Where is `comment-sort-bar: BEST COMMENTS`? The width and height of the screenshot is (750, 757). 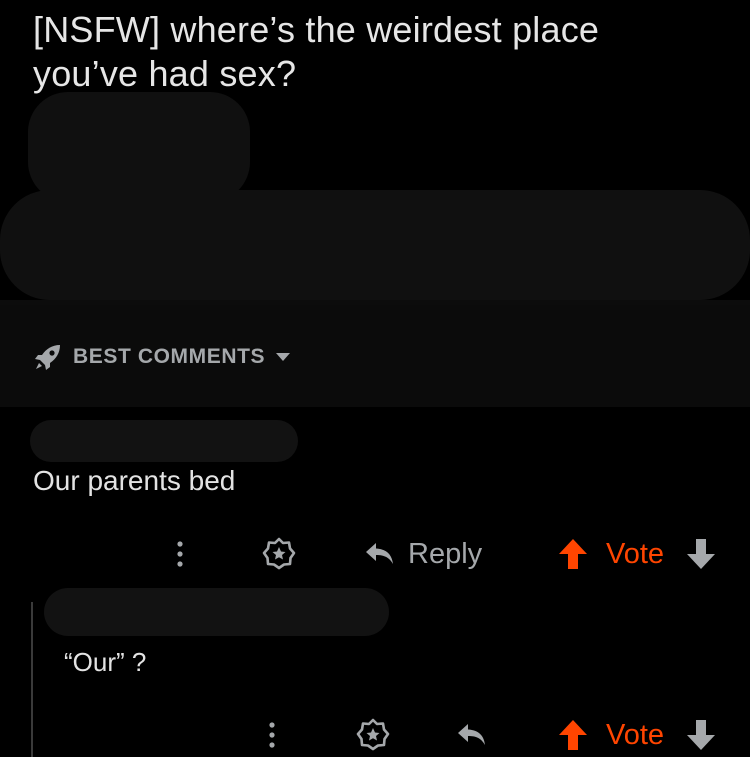 comment-sort-bar: BEST COMMENTS is located at coordinates (375, 356).